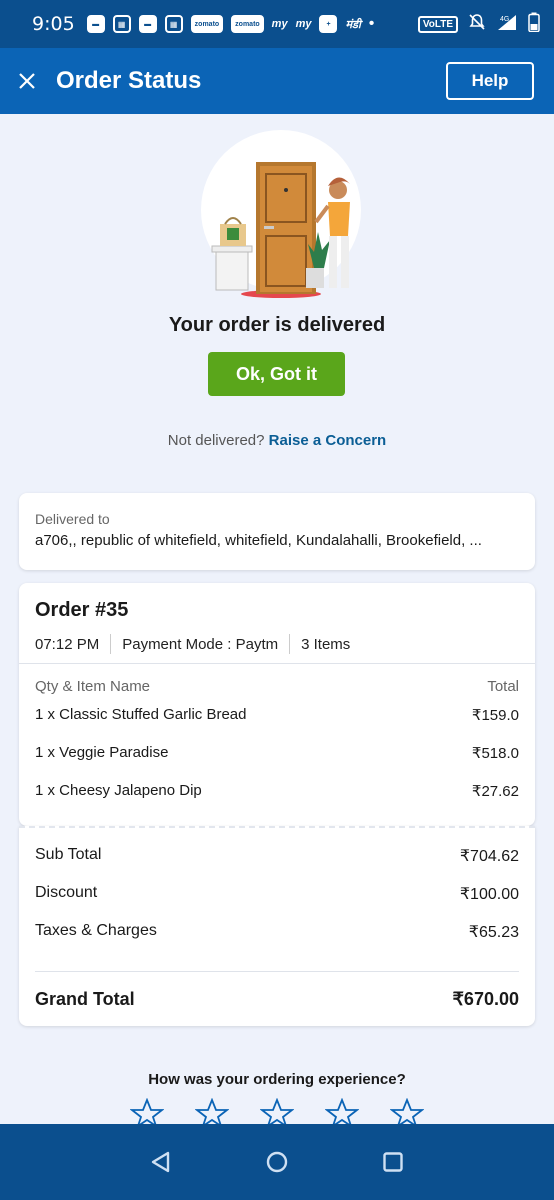 The width and height of the screenshot is (554, 1200). What do you see at coordinates (161, 1162) in the screenshot?
I see `back-icon` at bounding box center [161, 1162].